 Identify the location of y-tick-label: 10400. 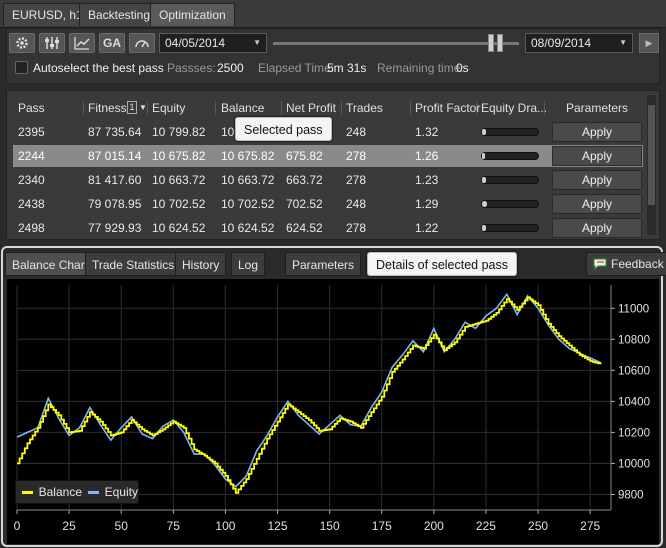
(634, 402).